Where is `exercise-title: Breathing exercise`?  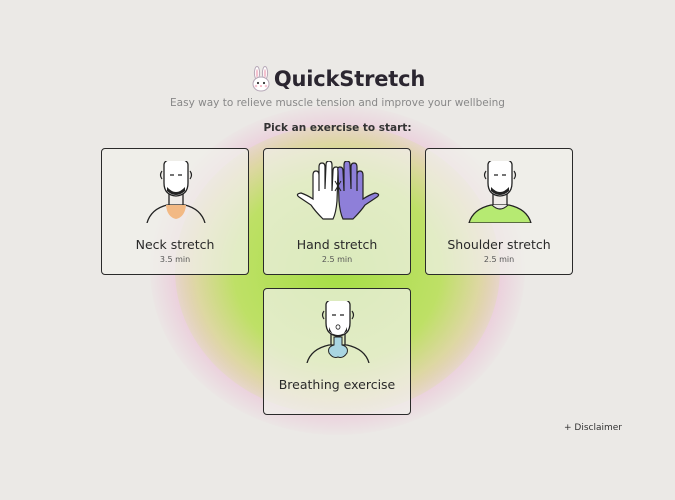 exercise-title: Breathing exercise is located at coordinates (337, 384).